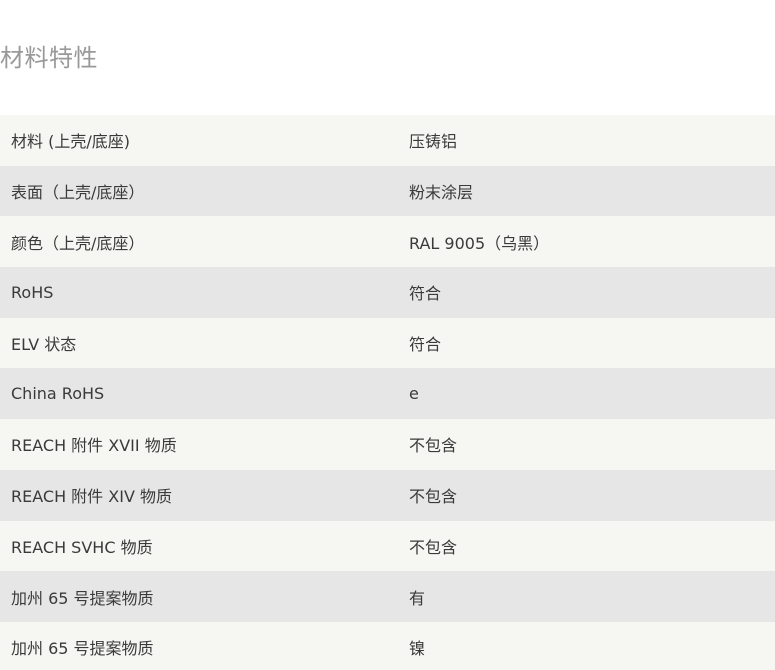 Image resolution: width=775 pixels, height=670 pixels. What do you see at coordinates (387, 191) in the screenshot?
I see `table-row: 表面（上壳/底座） 粉末涂层` at bounding box center [387, 191].